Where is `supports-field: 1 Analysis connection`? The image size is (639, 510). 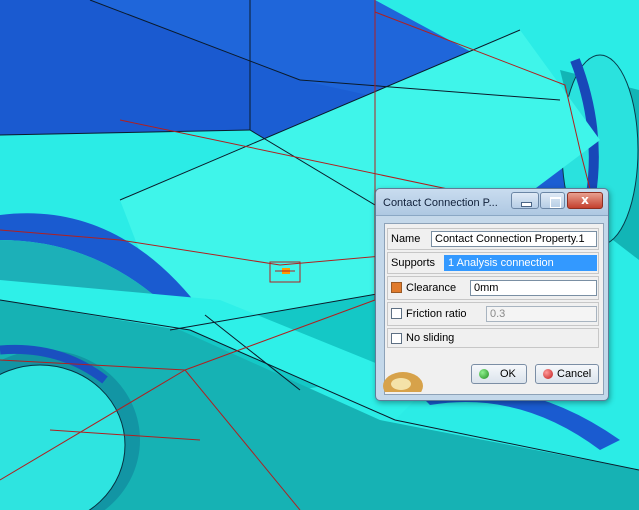
supports-field: 1 Analysis connection is located at coordinates (520, 263).